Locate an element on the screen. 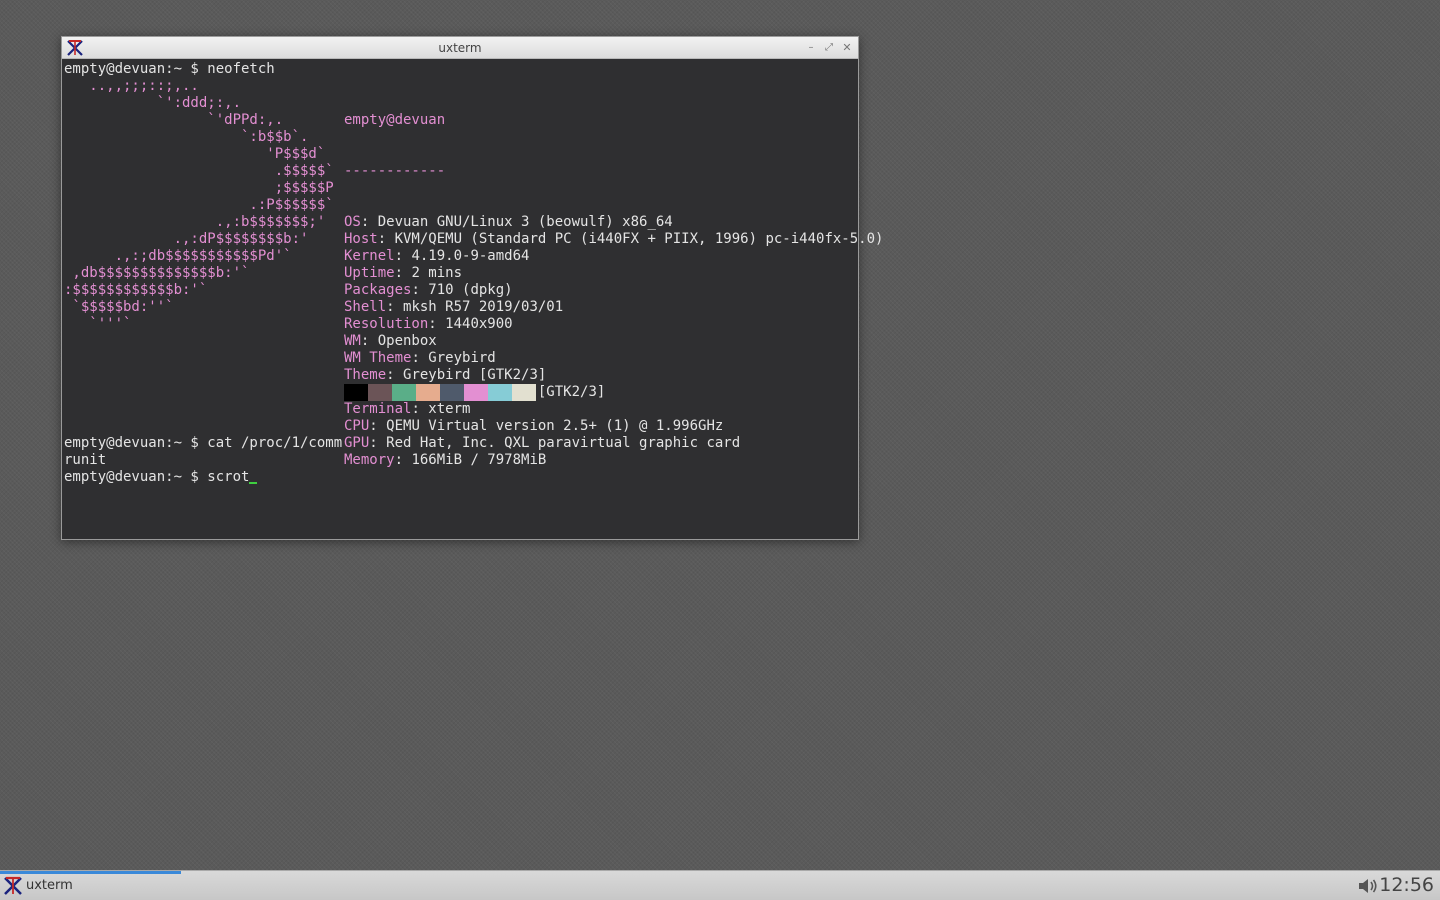 Image resolution: width=1440 pixels, height=900 pixels. logo-line: `:b$$b`. is located at coordinates (186, 137).